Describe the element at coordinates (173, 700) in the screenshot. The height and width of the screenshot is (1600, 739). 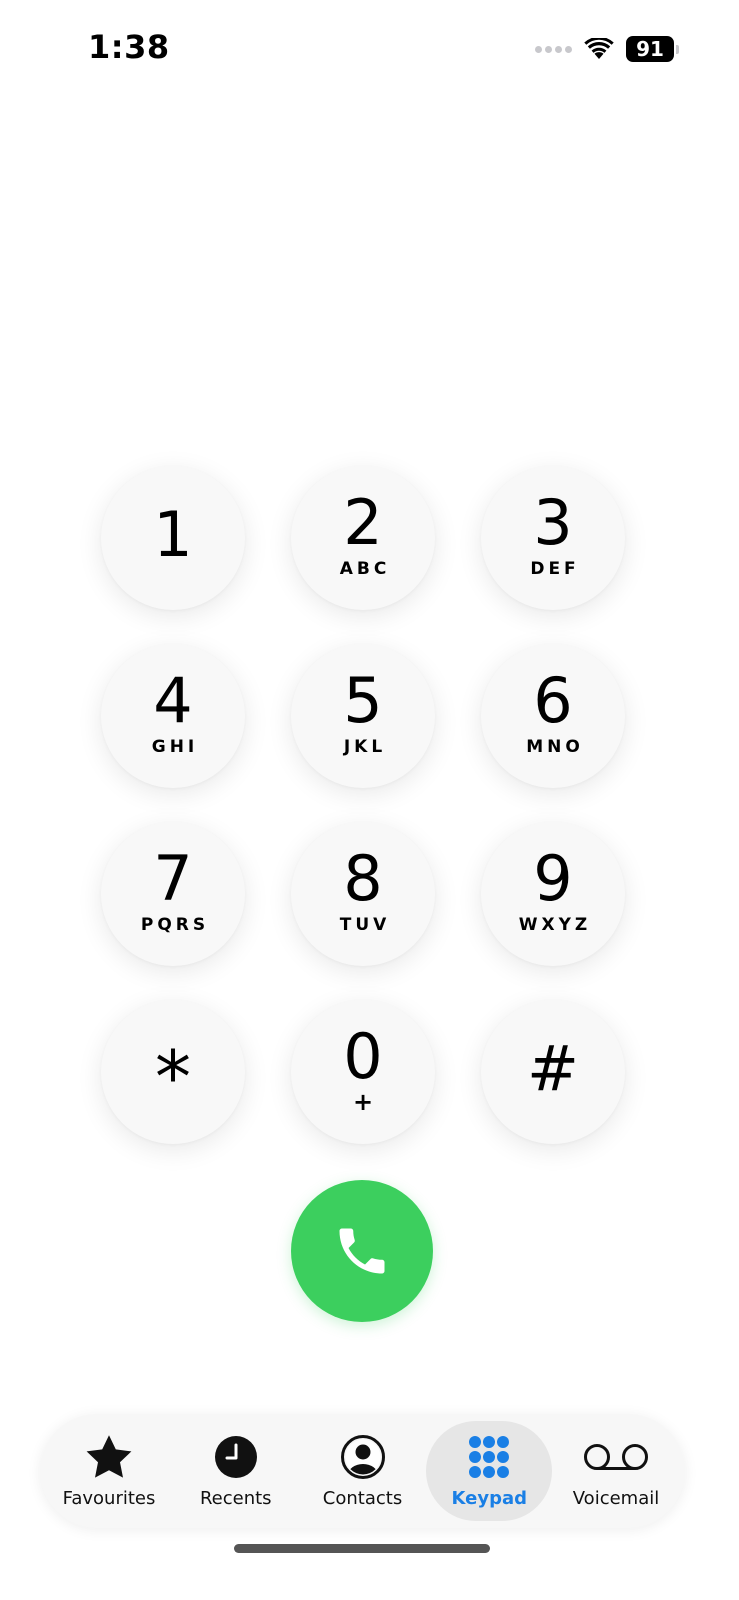
I see `key-digit: 4` at that location.